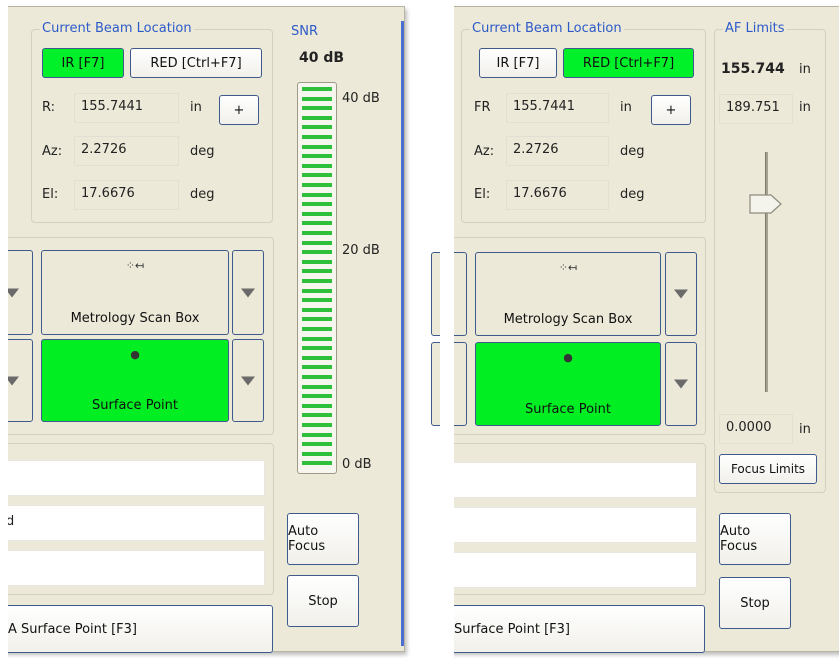 The height and width of the screenshot is (659, 839). Describe the element at coordinates (482, 194) in the screenshot. I see `el-label-2: El:` at that location.